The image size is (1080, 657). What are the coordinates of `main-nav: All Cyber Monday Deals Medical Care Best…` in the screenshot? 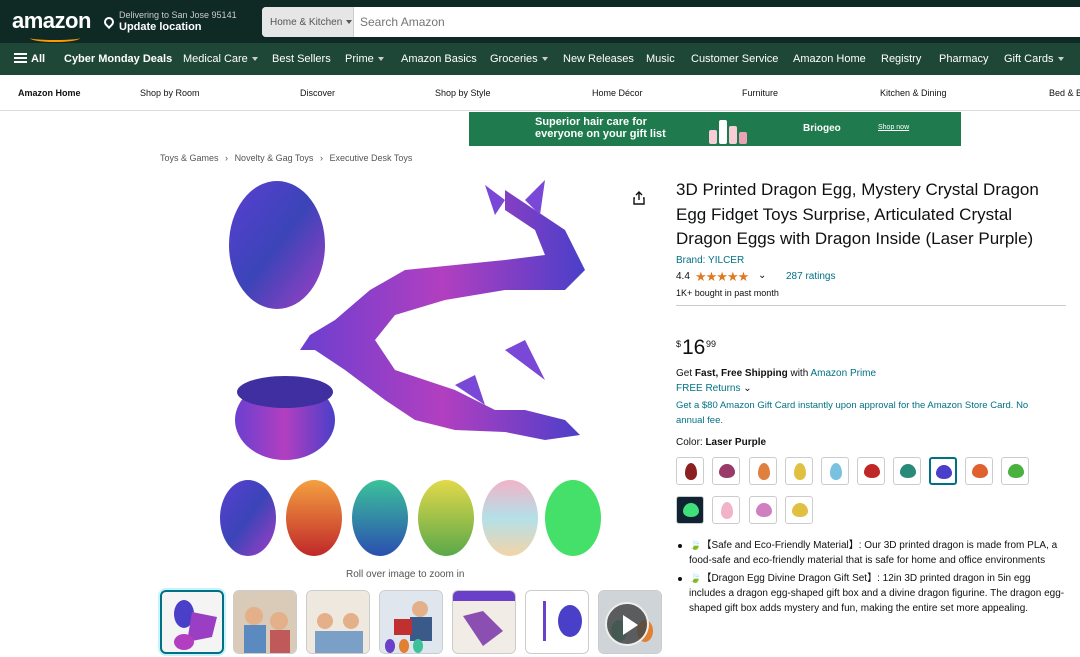 It's located at (540, 59).